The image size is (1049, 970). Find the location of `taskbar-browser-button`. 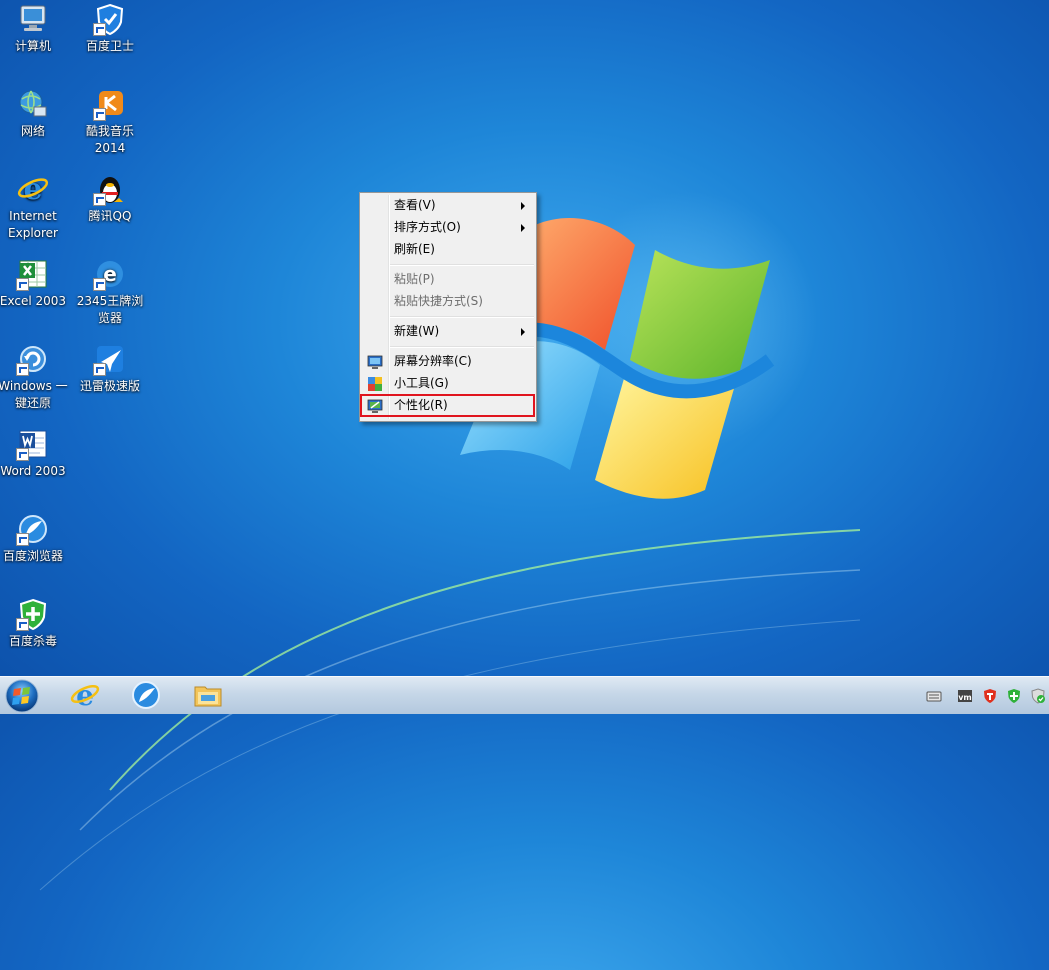

taskbar-browser-button is located at coordinates (146, 695).